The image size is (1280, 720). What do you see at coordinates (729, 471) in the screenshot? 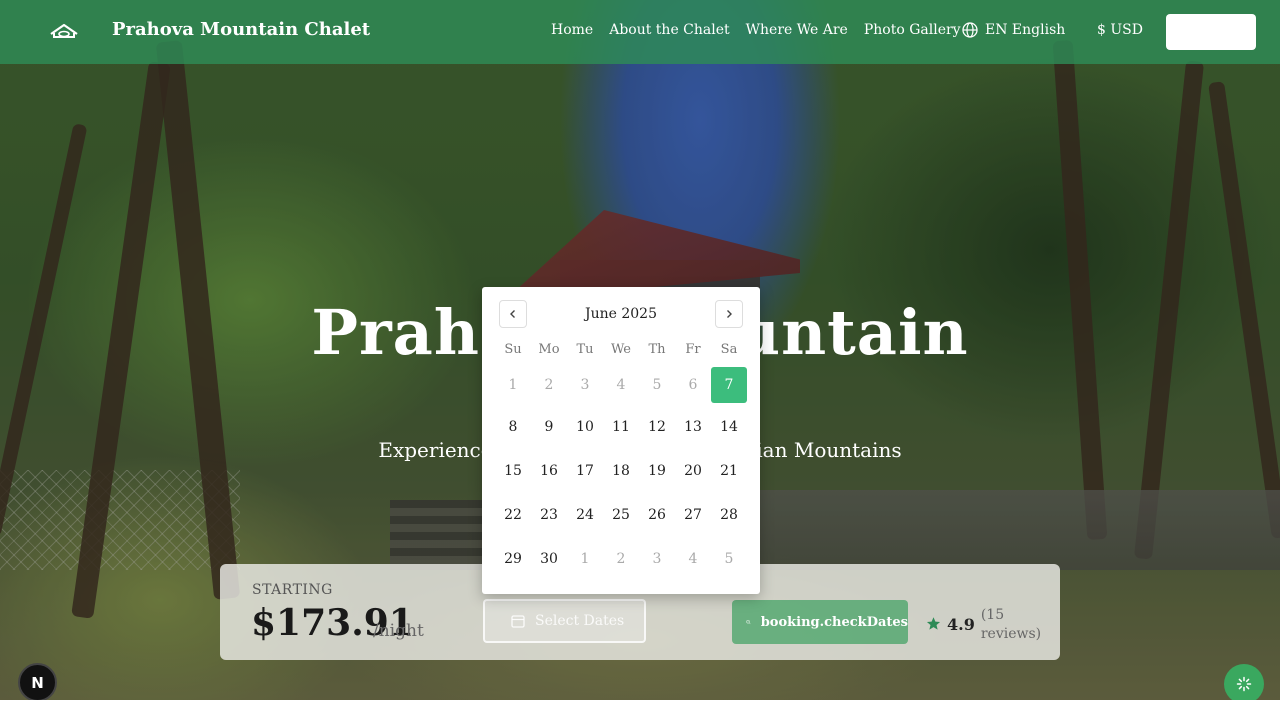
I see `calendar-day: 21` at bounding box center [729, 471].